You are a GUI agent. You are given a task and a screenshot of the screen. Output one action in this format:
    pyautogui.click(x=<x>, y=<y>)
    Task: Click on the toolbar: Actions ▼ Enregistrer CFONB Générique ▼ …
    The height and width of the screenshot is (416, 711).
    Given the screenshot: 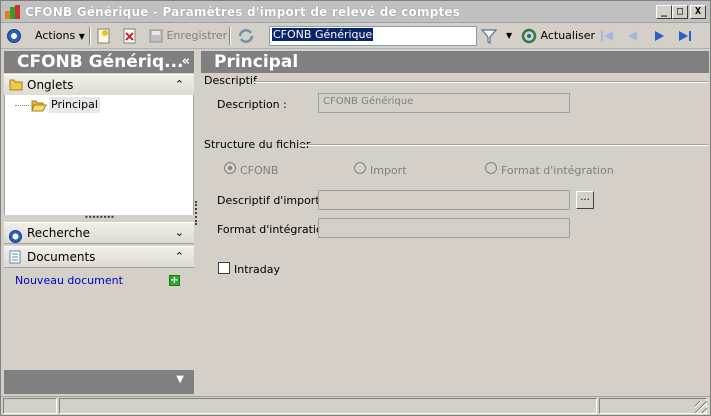 What is the action you would take?
    pyautogui.click(x=355, y=36)
    